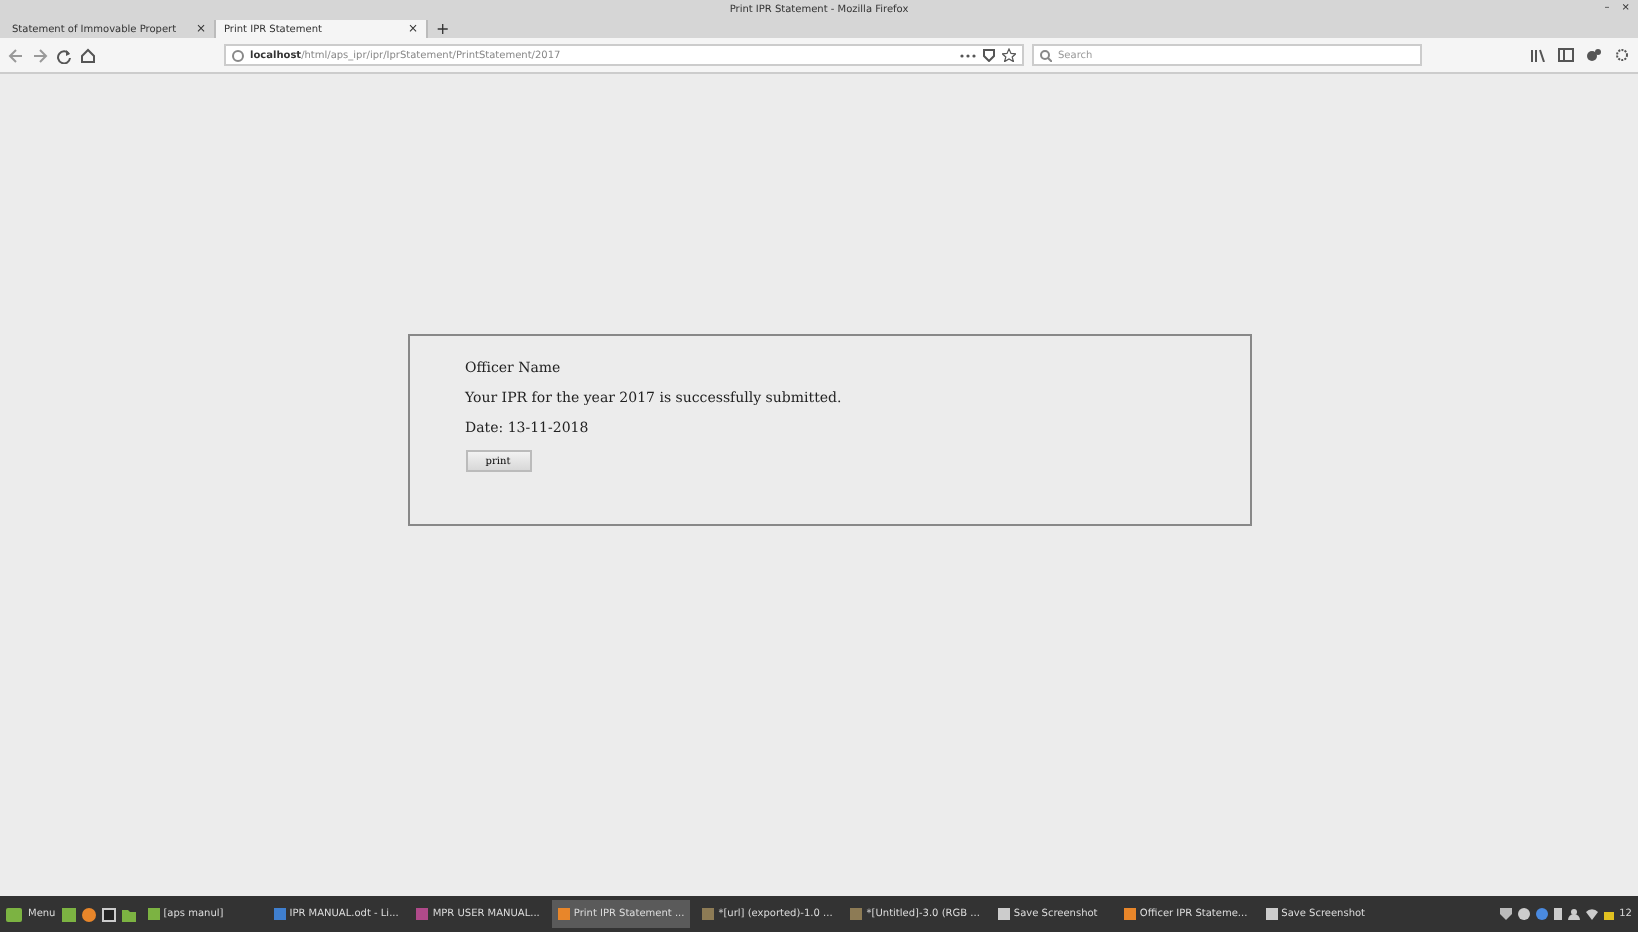 The width and height of the screenshot is (1638, 932). Describe the element at coordinates (1591, 914) in the screenshot. I see `wifi-icon` at that location.